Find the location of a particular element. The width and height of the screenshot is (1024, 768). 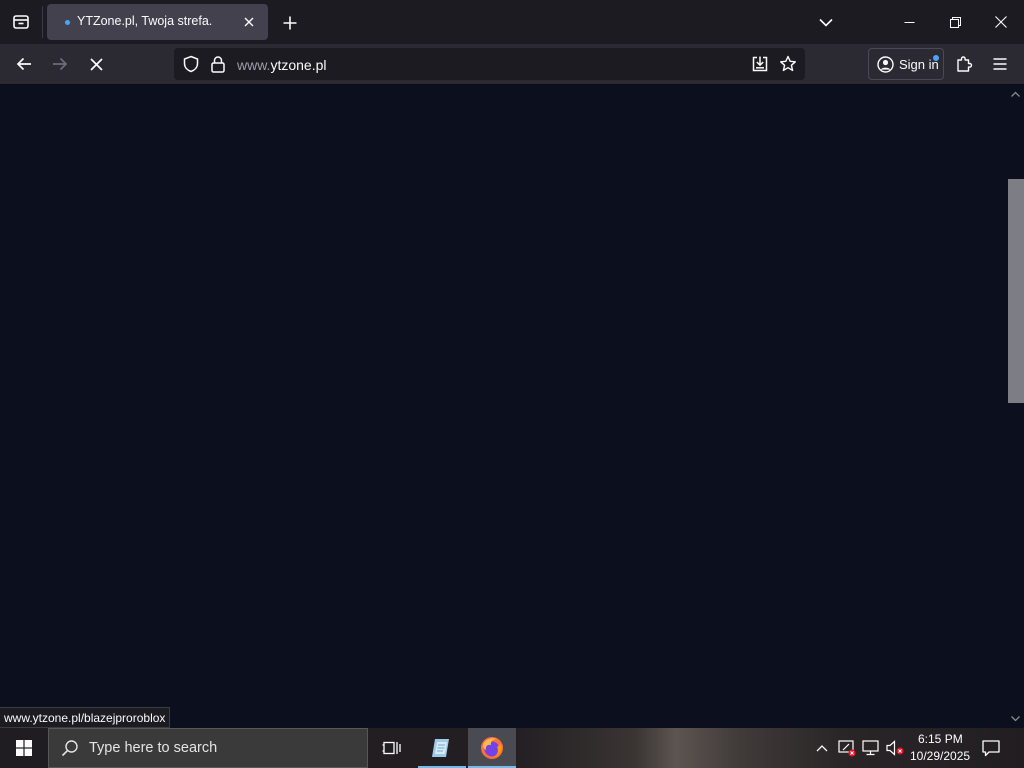

notes-app-icon is located at coordinates (440, 748).